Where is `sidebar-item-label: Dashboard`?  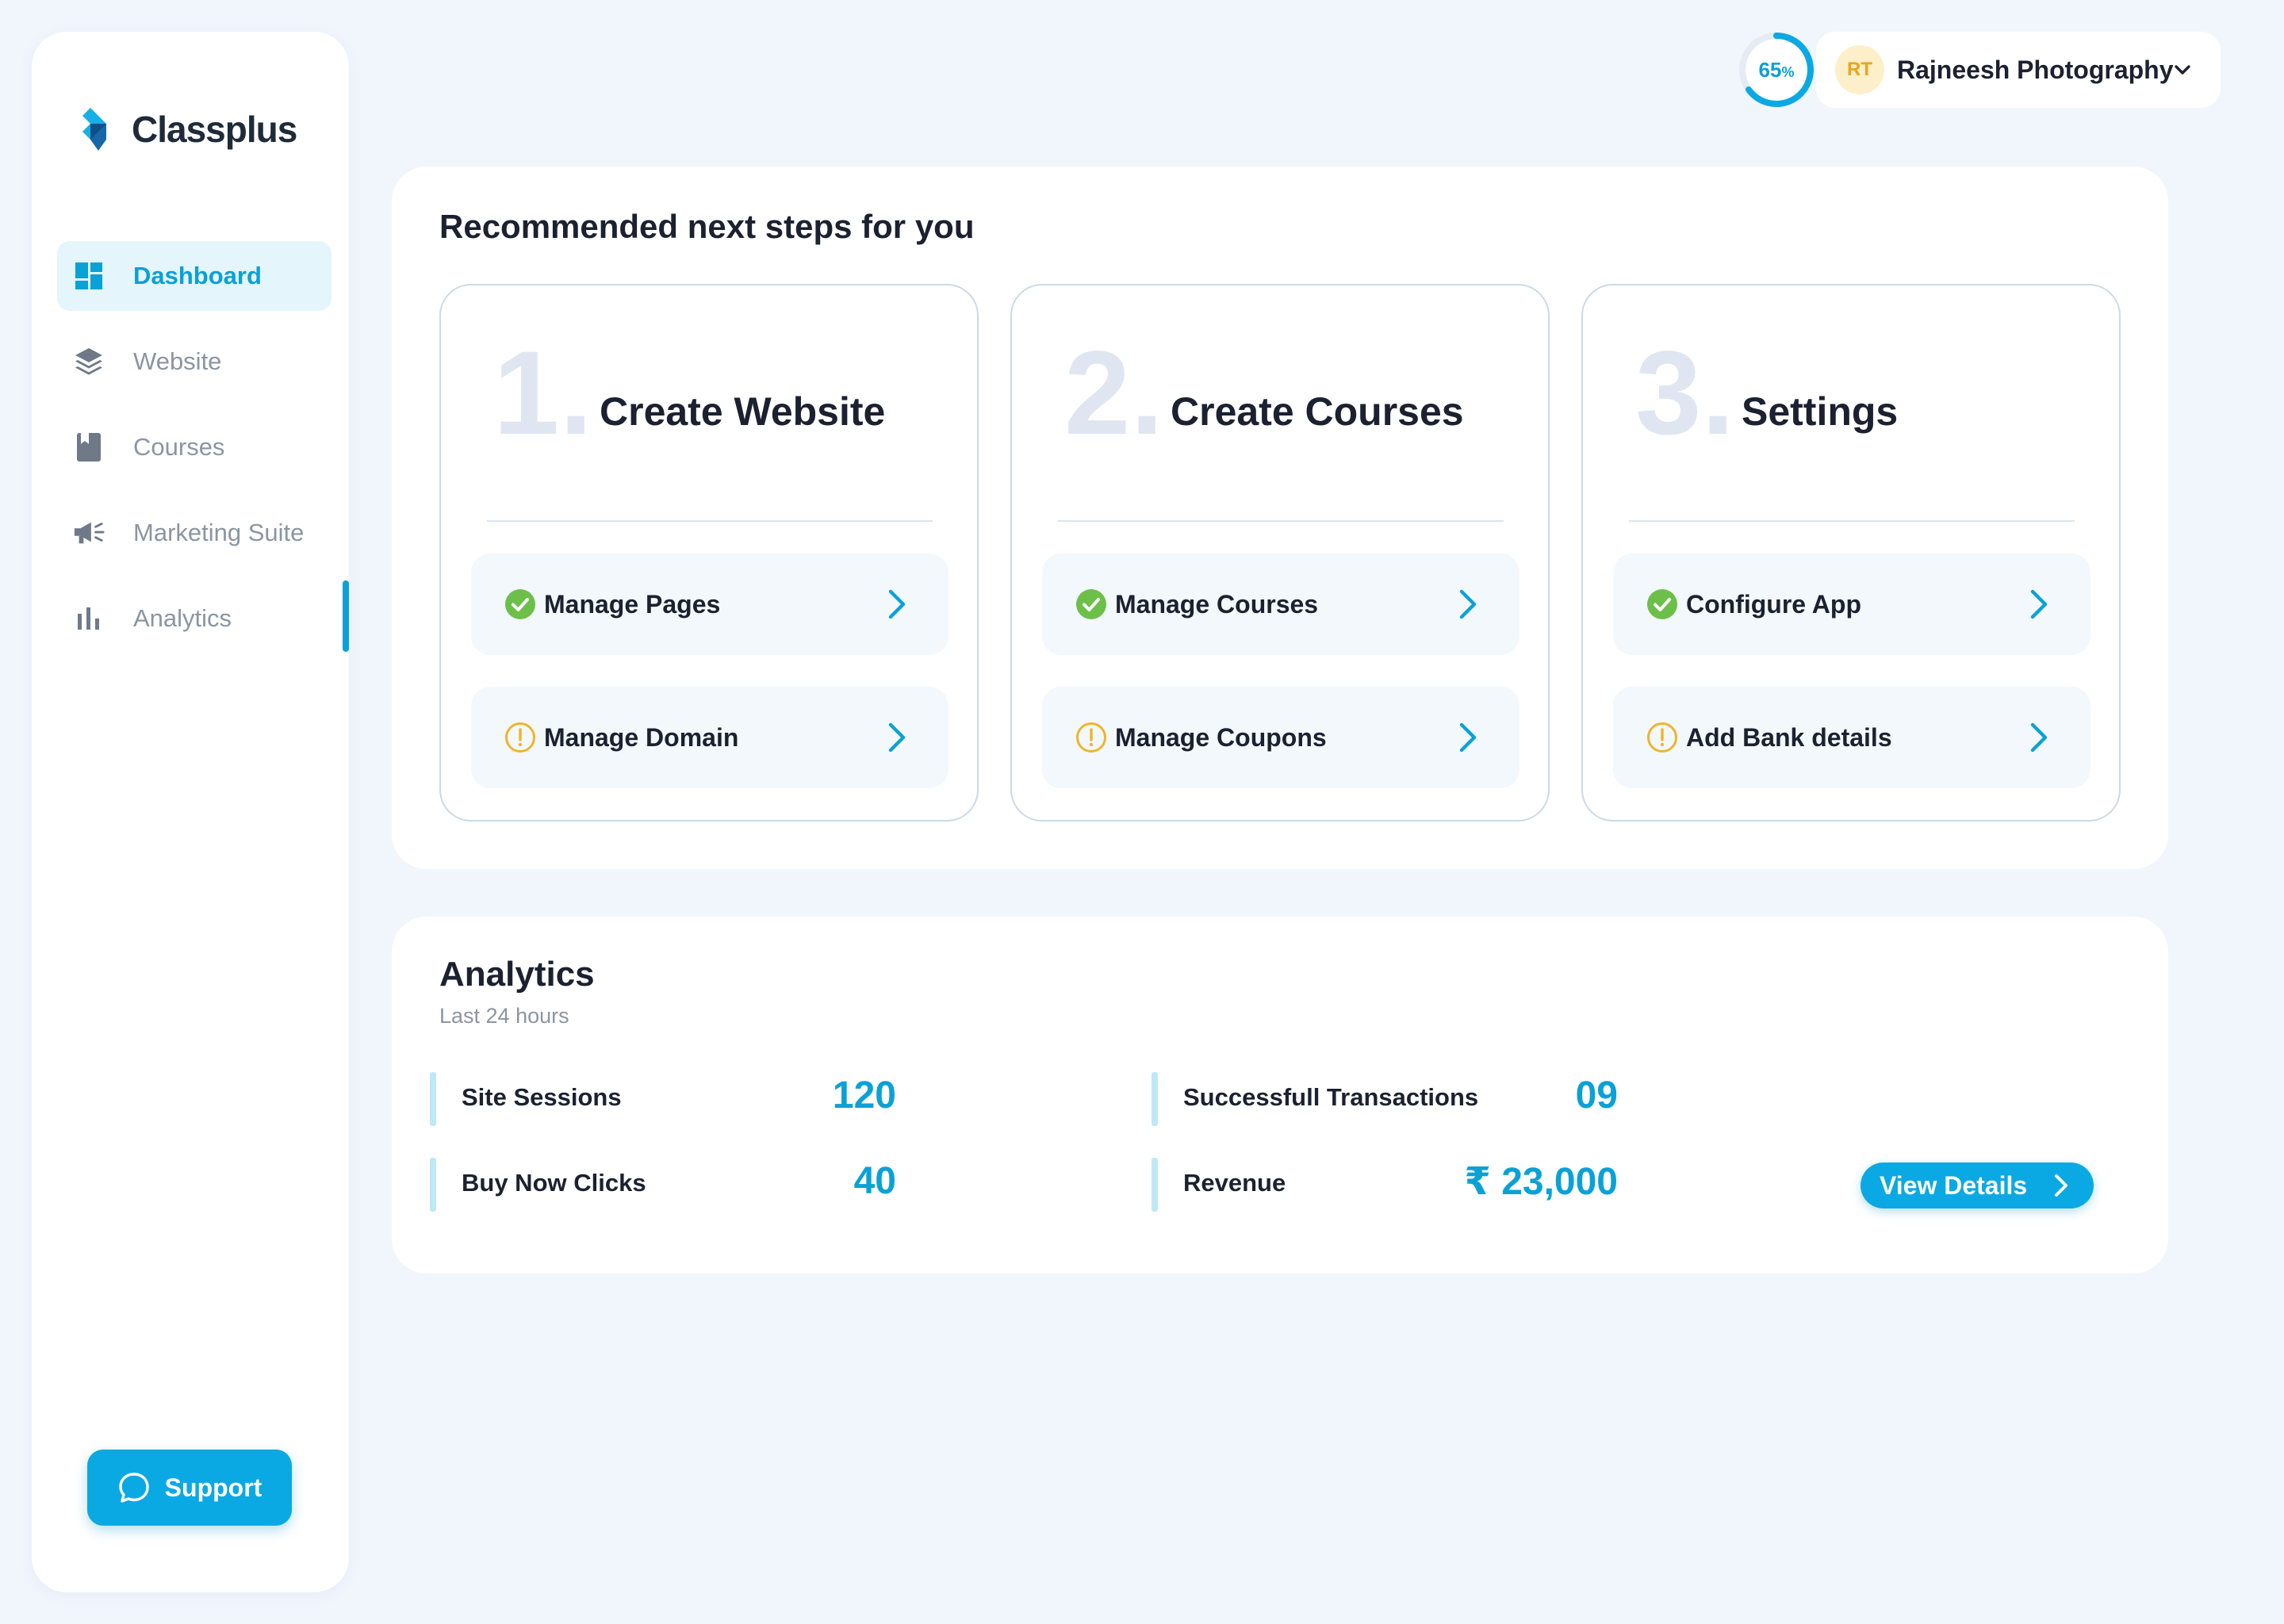 sidebar-item-label: Dashboard is located at coordinates (197, 275).